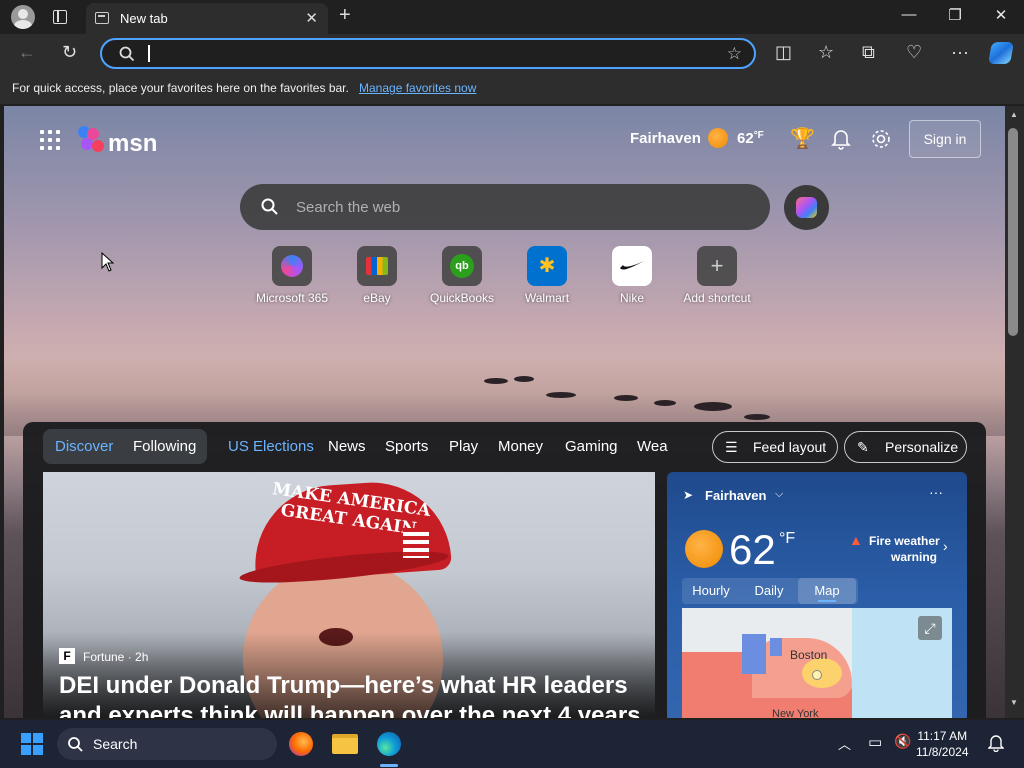 The width and height of the screenshot is (1024, 768). What do you see at coordinates (904, 541) in the screenshot?
I see `alert-line1: Fire weather` at bounding box center [904, 541].